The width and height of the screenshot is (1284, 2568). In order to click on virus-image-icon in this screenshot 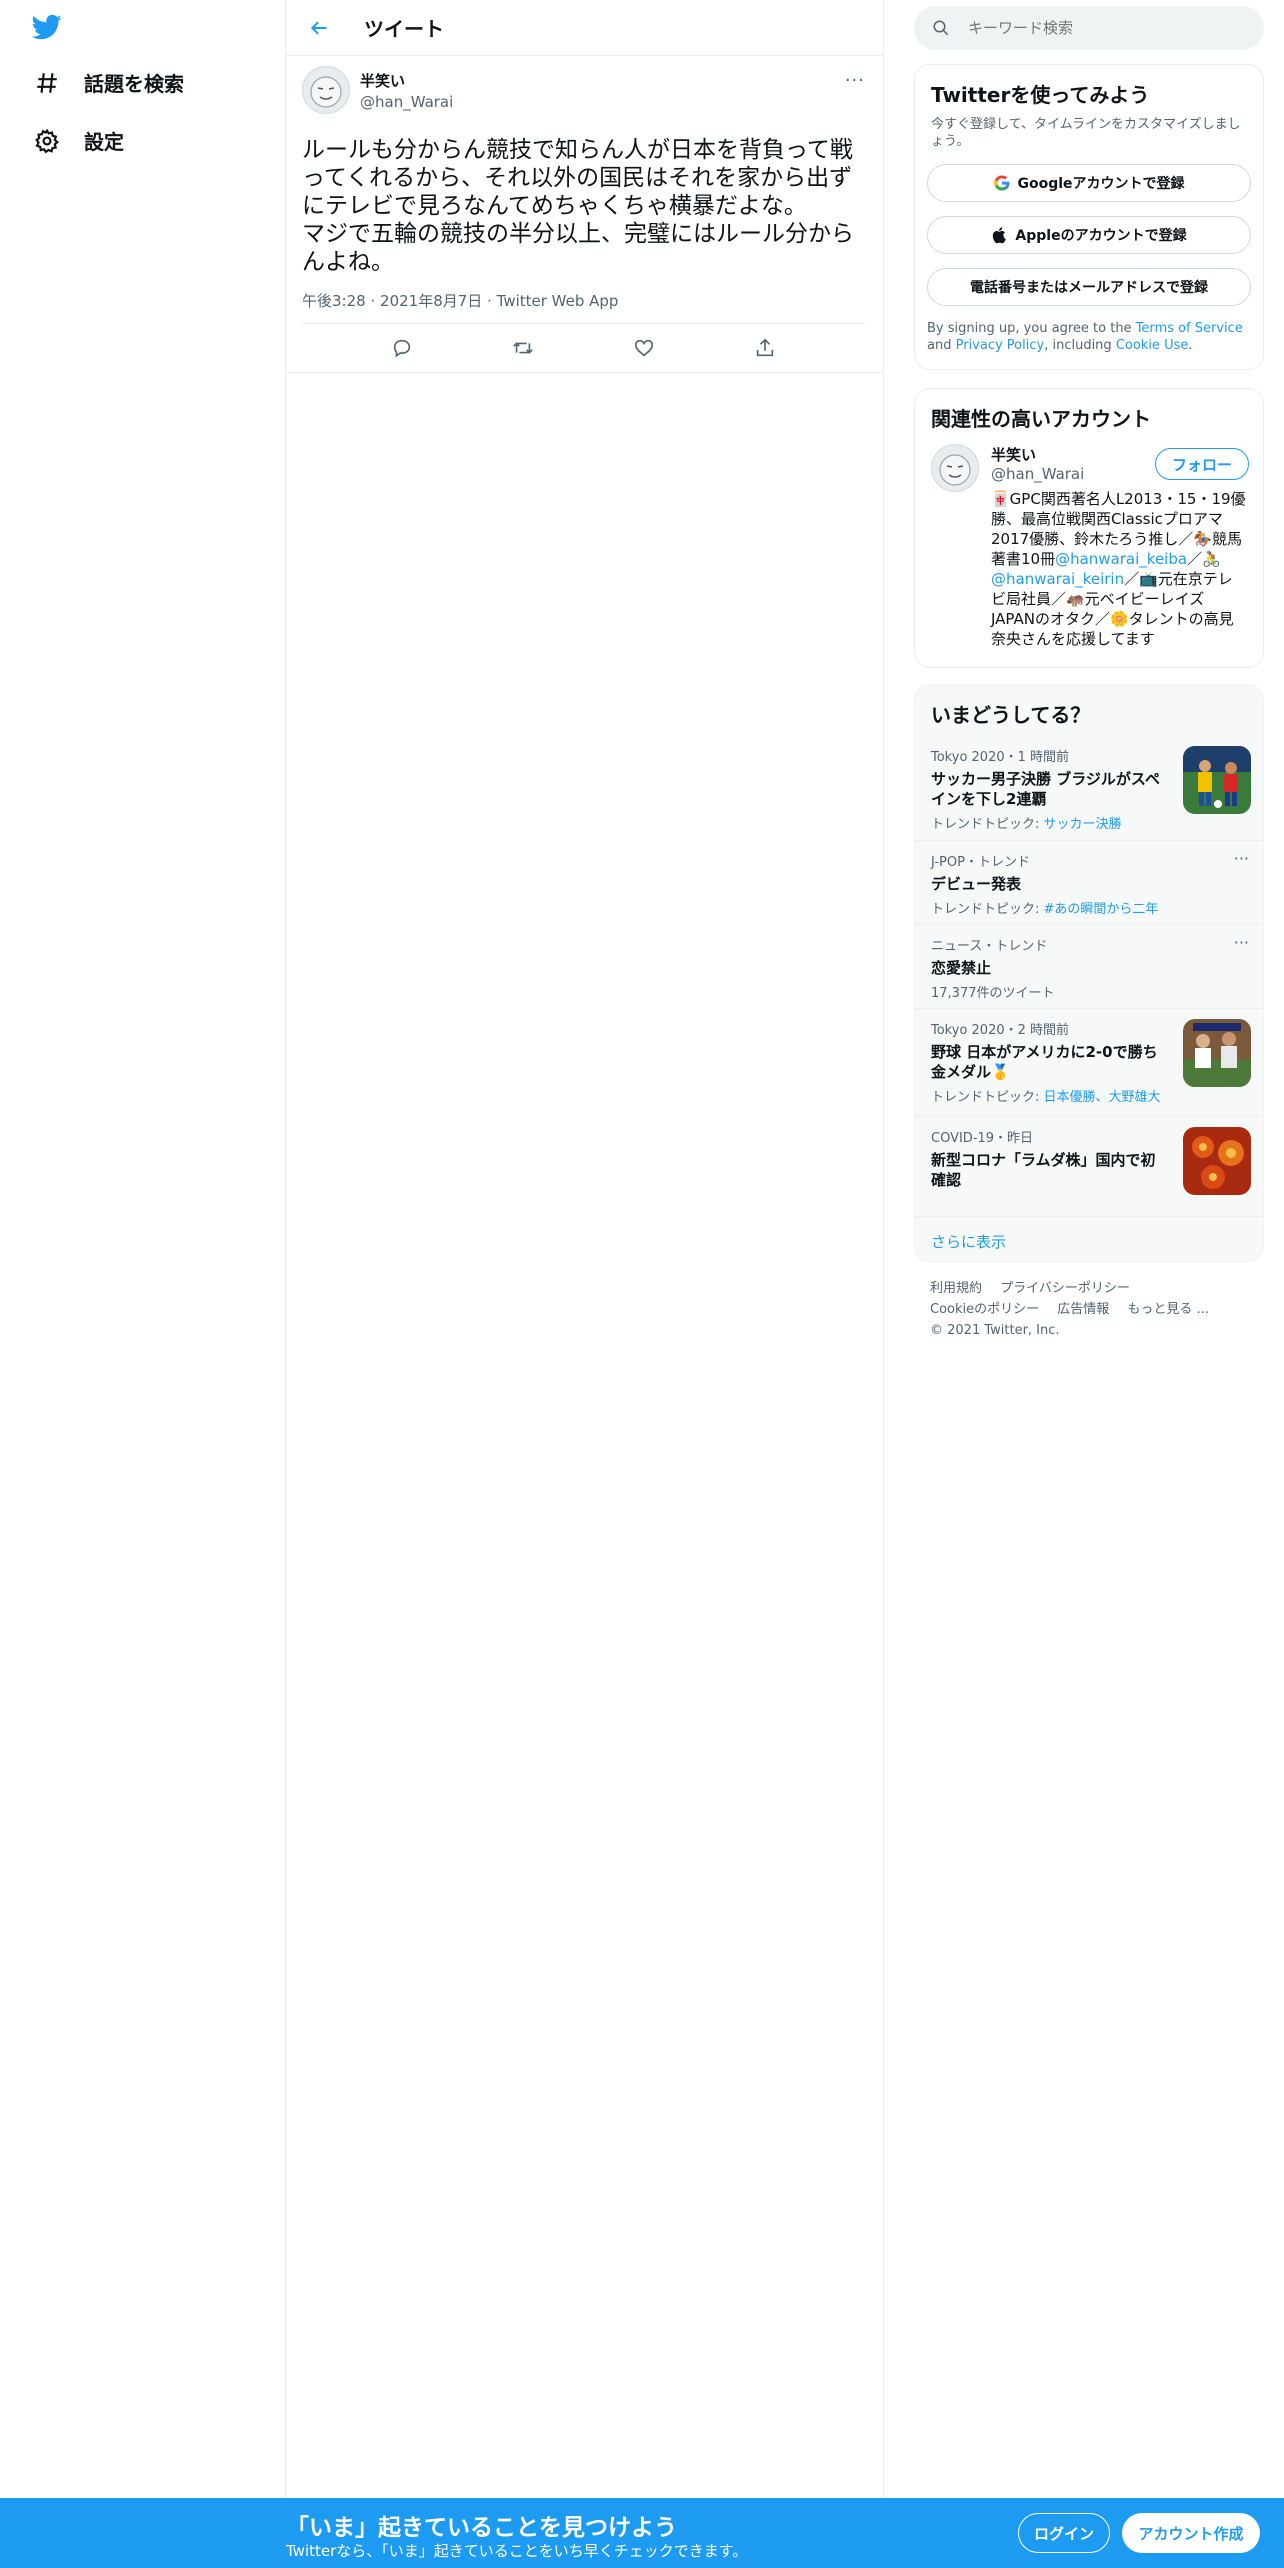, I will do `click(1217, 1161)`.